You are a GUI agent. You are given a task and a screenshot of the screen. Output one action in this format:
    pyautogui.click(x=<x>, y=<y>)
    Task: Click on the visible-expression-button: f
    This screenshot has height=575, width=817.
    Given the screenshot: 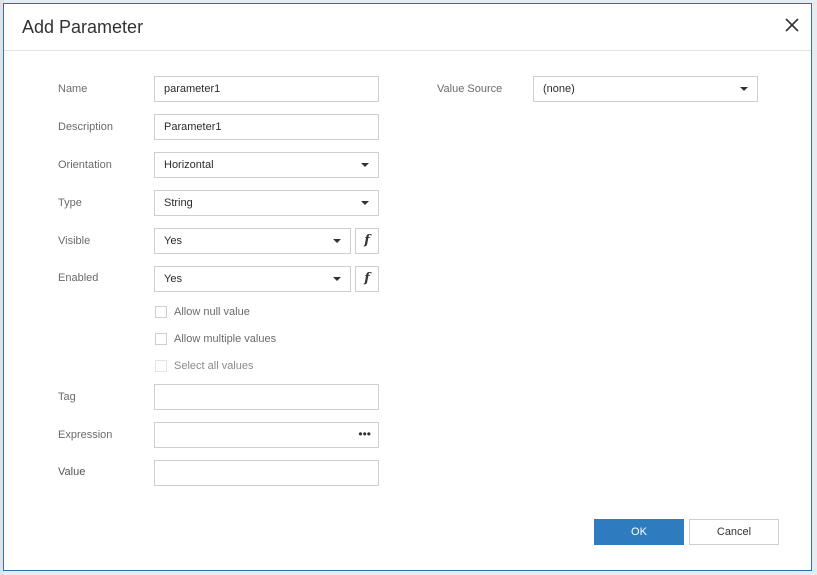 What is the action you would take?
    pyautogui.click(x=367, y=241)
    